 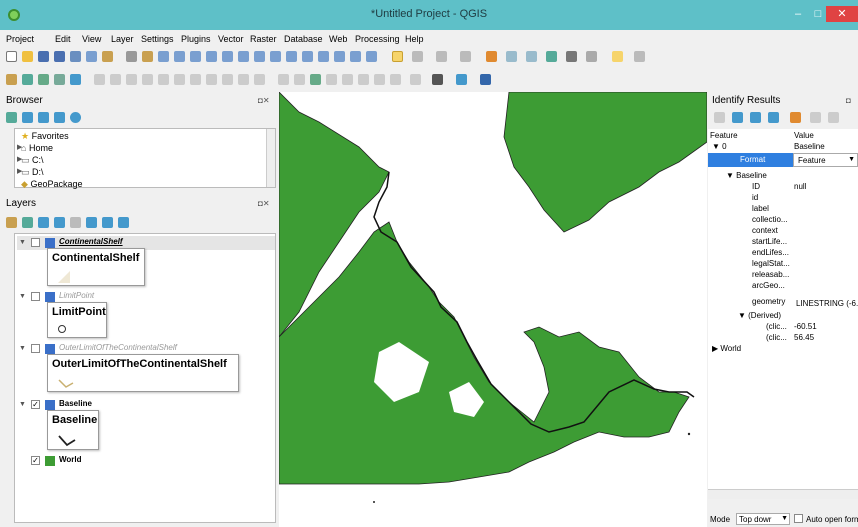 What do you see at coordinates (27, 79) in the screenshot?
I see `add-vector-layer-icon` at bounding box center [27, 79].